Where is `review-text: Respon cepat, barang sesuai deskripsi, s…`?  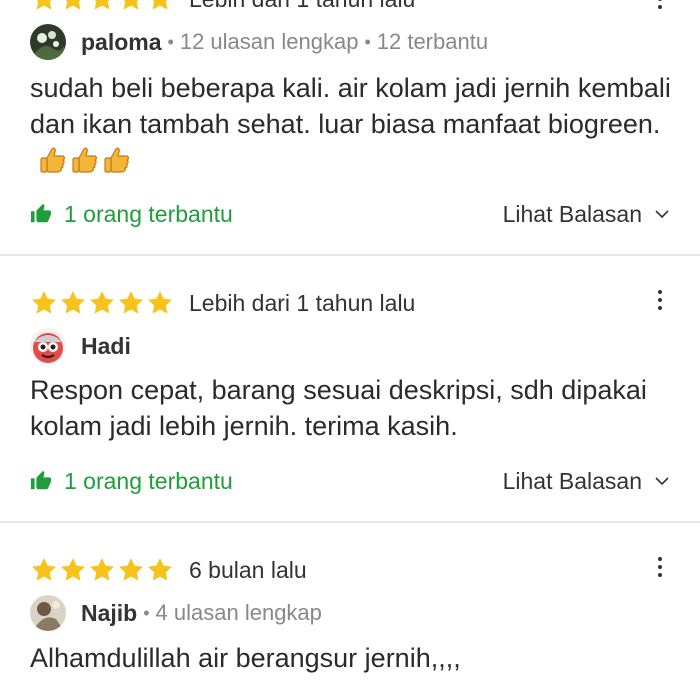 review-text: Respon cepat, barang sesuai deskripsi, s… is located at coordinates (338, 408).